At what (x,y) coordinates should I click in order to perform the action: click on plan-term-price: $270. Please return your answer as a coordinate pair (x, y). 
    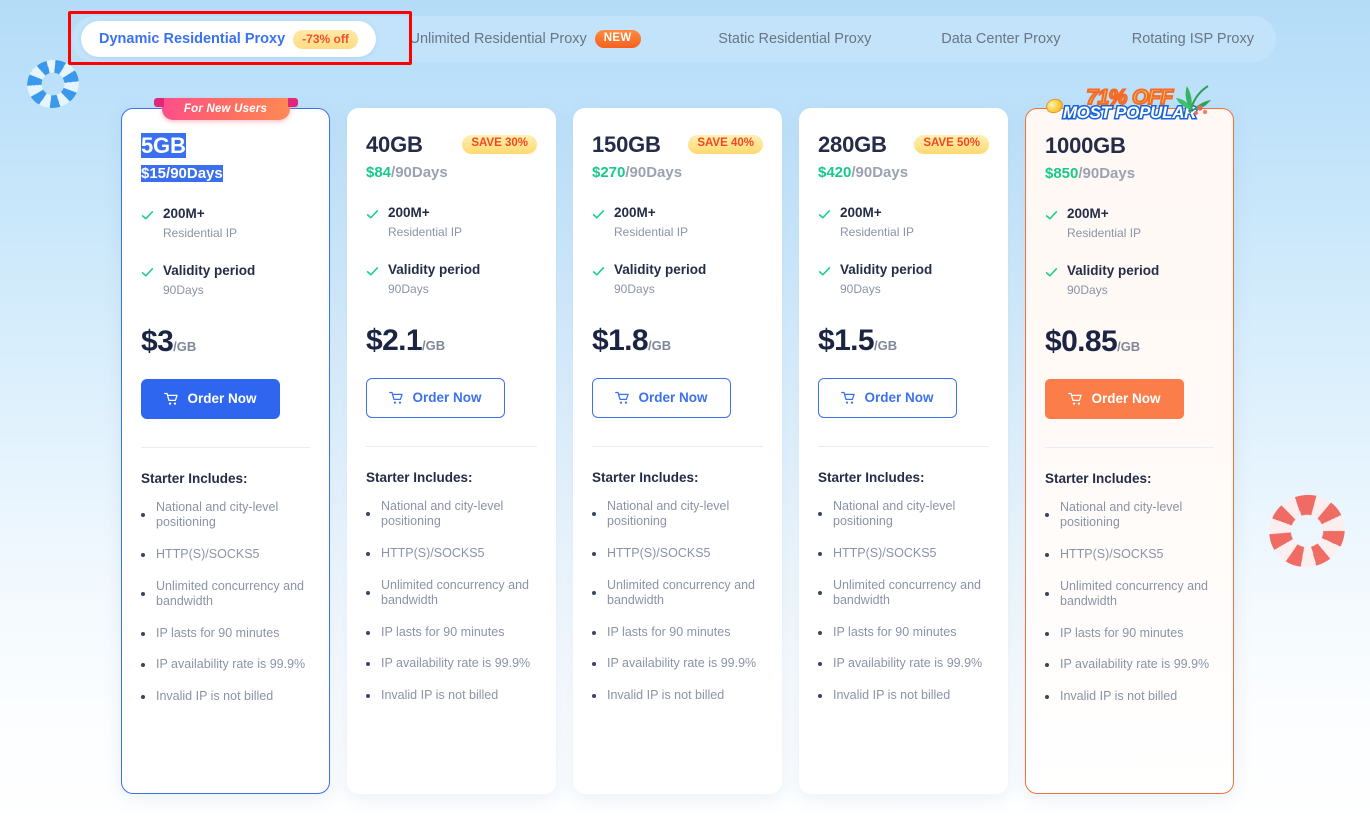
    Looking at the image, I should click on (609, 173).